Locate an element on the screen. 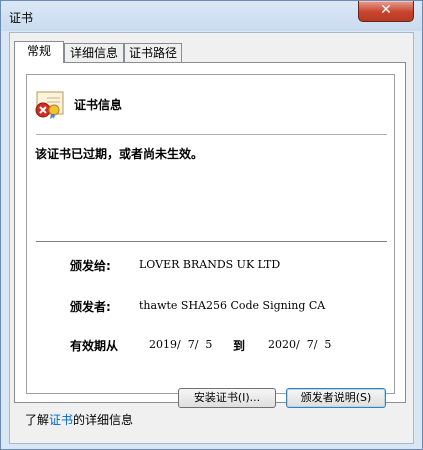 Image resolution: width=423 pixels, height=450 pixels. certificates-help-link: 证书 is located at coordinates (61, 420).